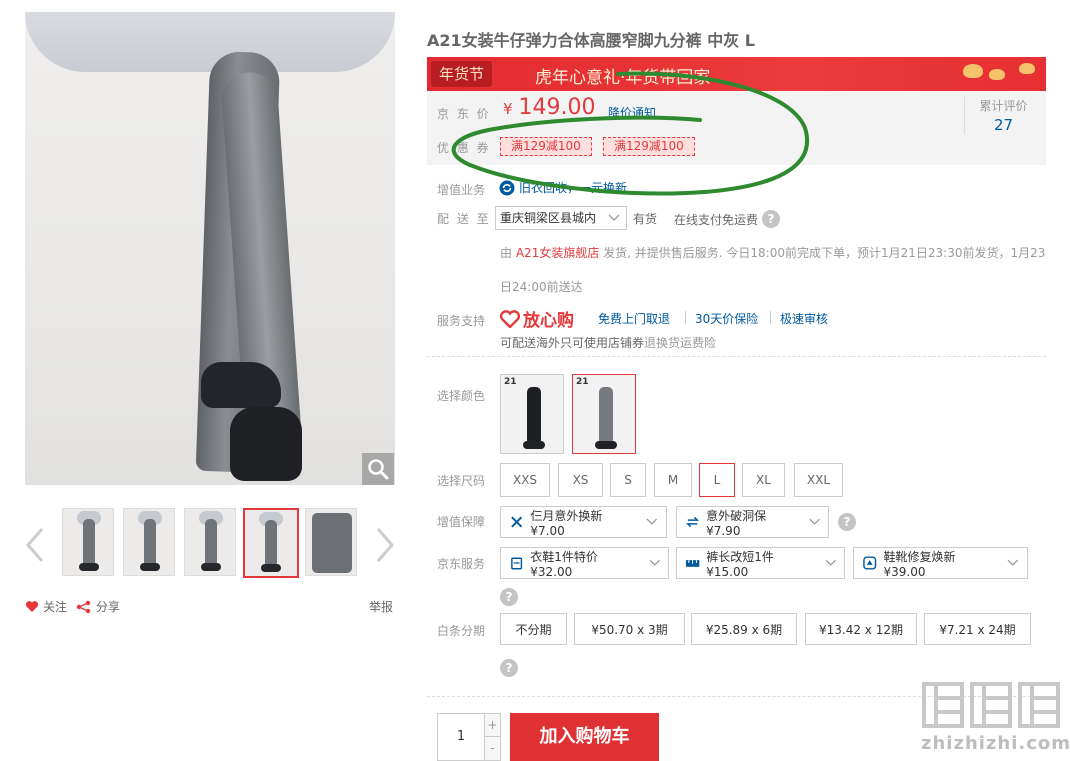  Describe the element at coordinates (492, 725) in the screenshot. I see `quantity-plus-button: +` at that location.